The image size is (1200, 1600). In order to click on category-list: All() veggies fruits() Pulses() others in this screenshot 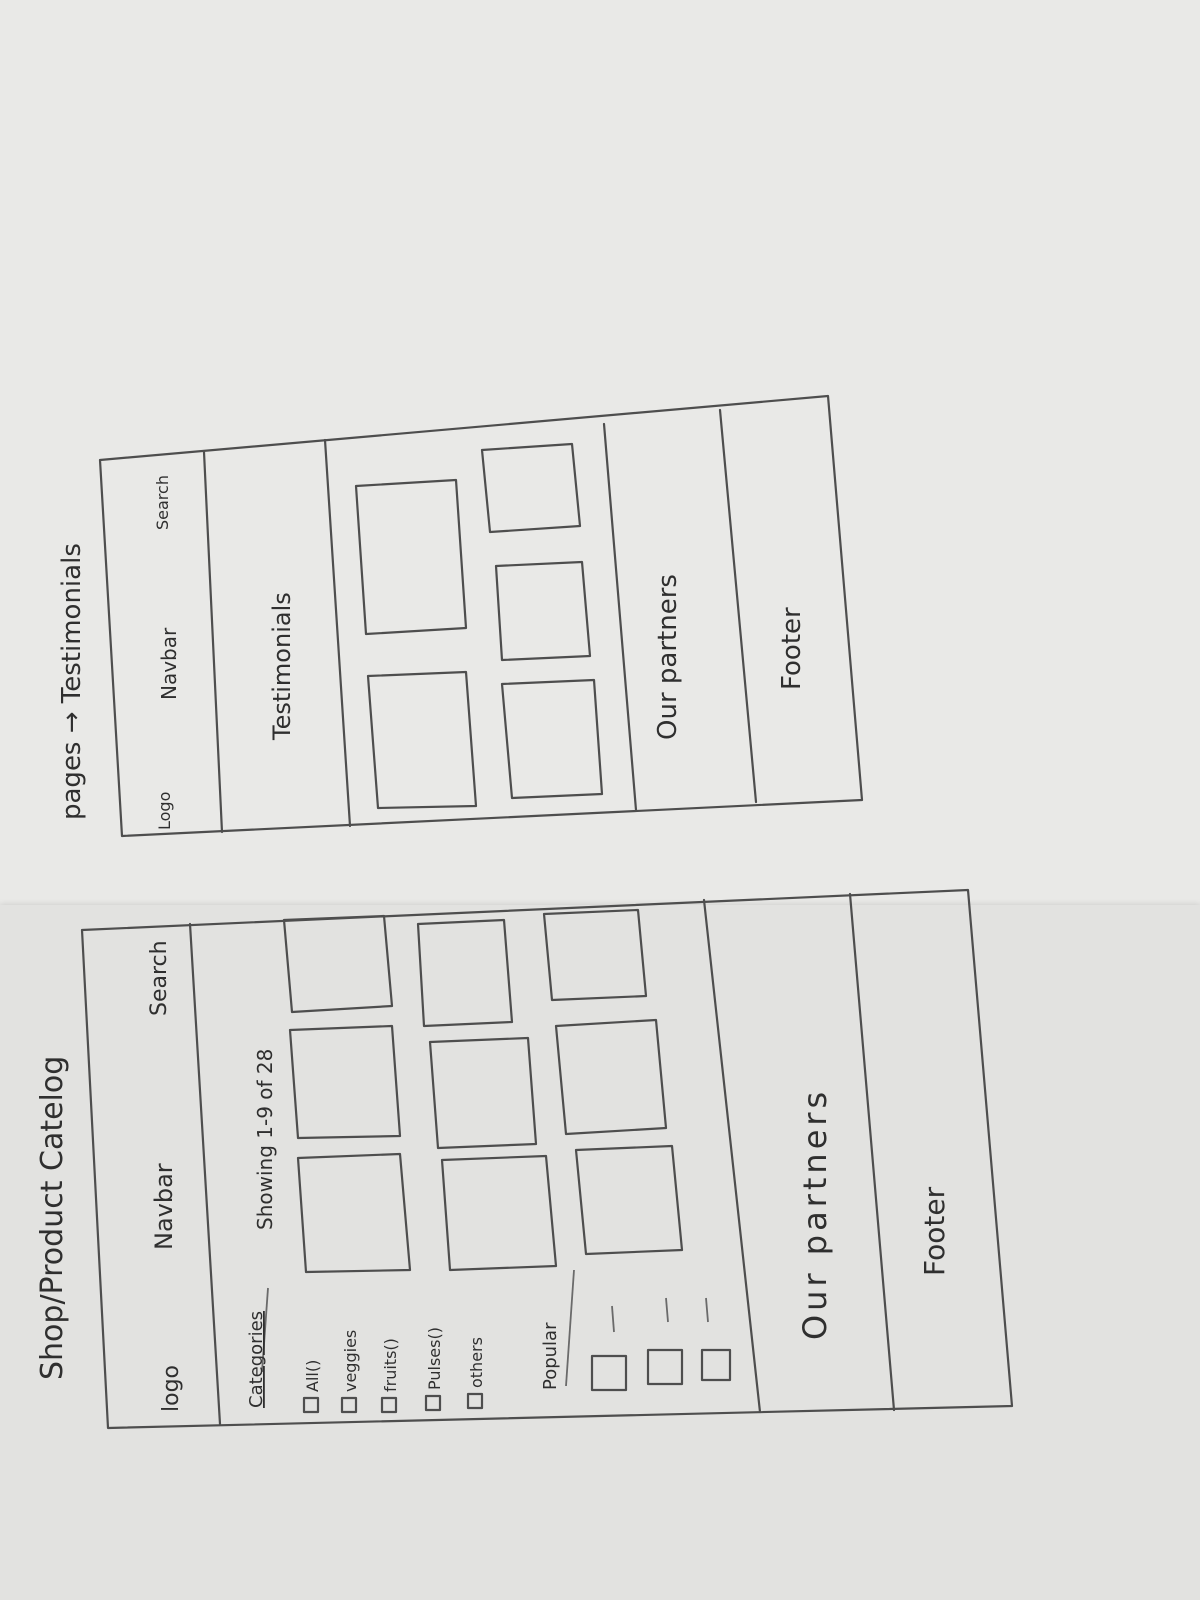, I will do `click(394, 1370)`.